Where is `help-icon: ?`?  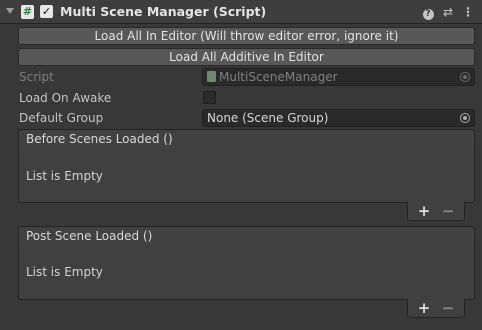 help-icon: ? is located at coordinates (428, 12).